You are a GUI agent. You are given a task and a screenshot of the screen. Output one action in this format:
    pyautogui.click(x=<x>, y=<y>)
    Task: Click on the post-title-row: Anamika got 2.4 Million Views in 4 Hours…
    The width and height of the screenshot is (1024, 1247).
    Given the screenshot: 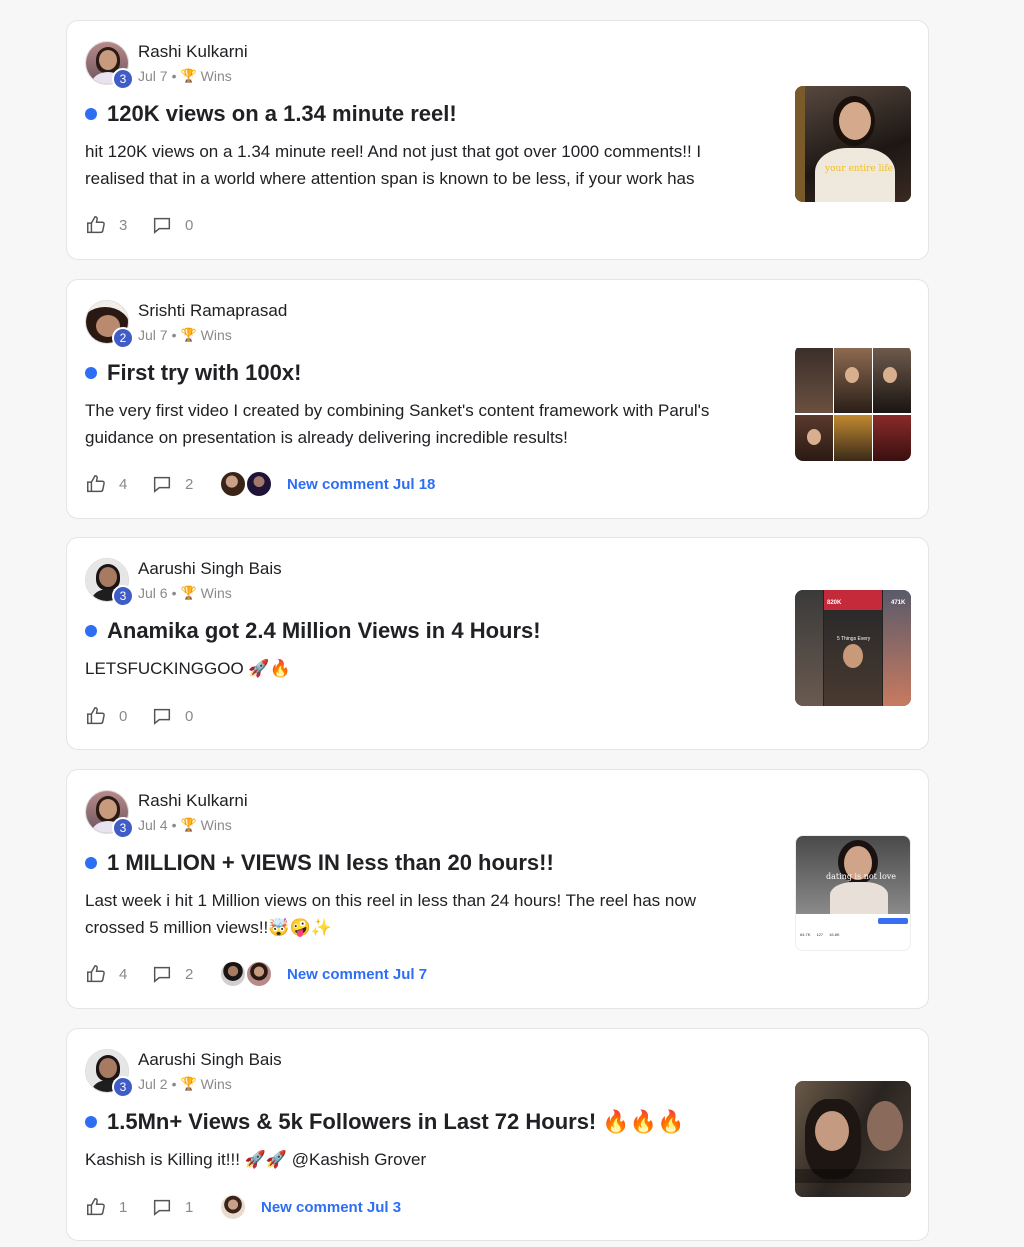 What is the action you would take?
    pyautogui.click(x=313, y=631)
    